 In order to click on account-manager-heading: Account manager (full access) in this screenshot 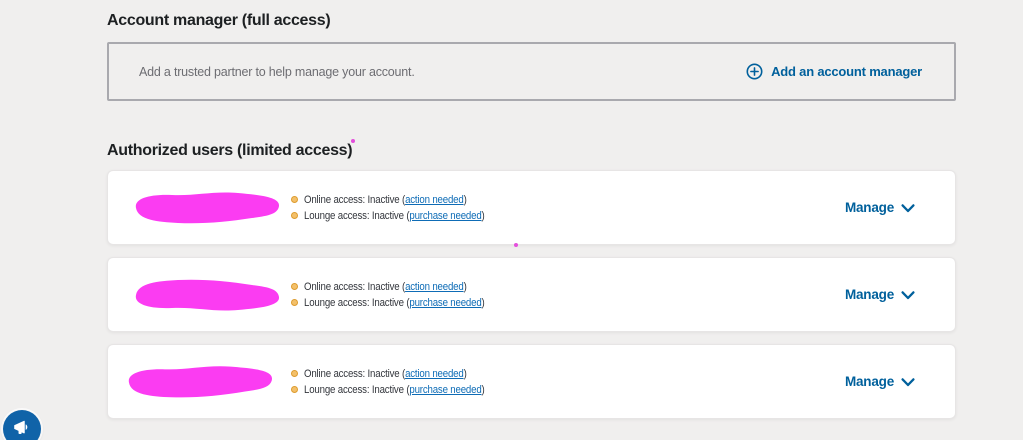, I will do `click(219, 20)`.